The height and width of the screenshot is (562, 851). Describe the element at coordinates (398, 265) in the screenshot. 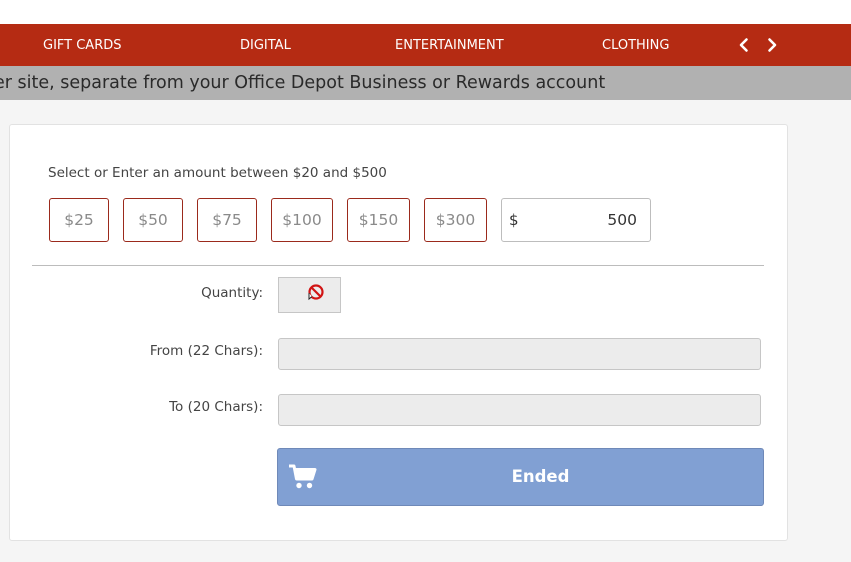

I see `divider` at that location.